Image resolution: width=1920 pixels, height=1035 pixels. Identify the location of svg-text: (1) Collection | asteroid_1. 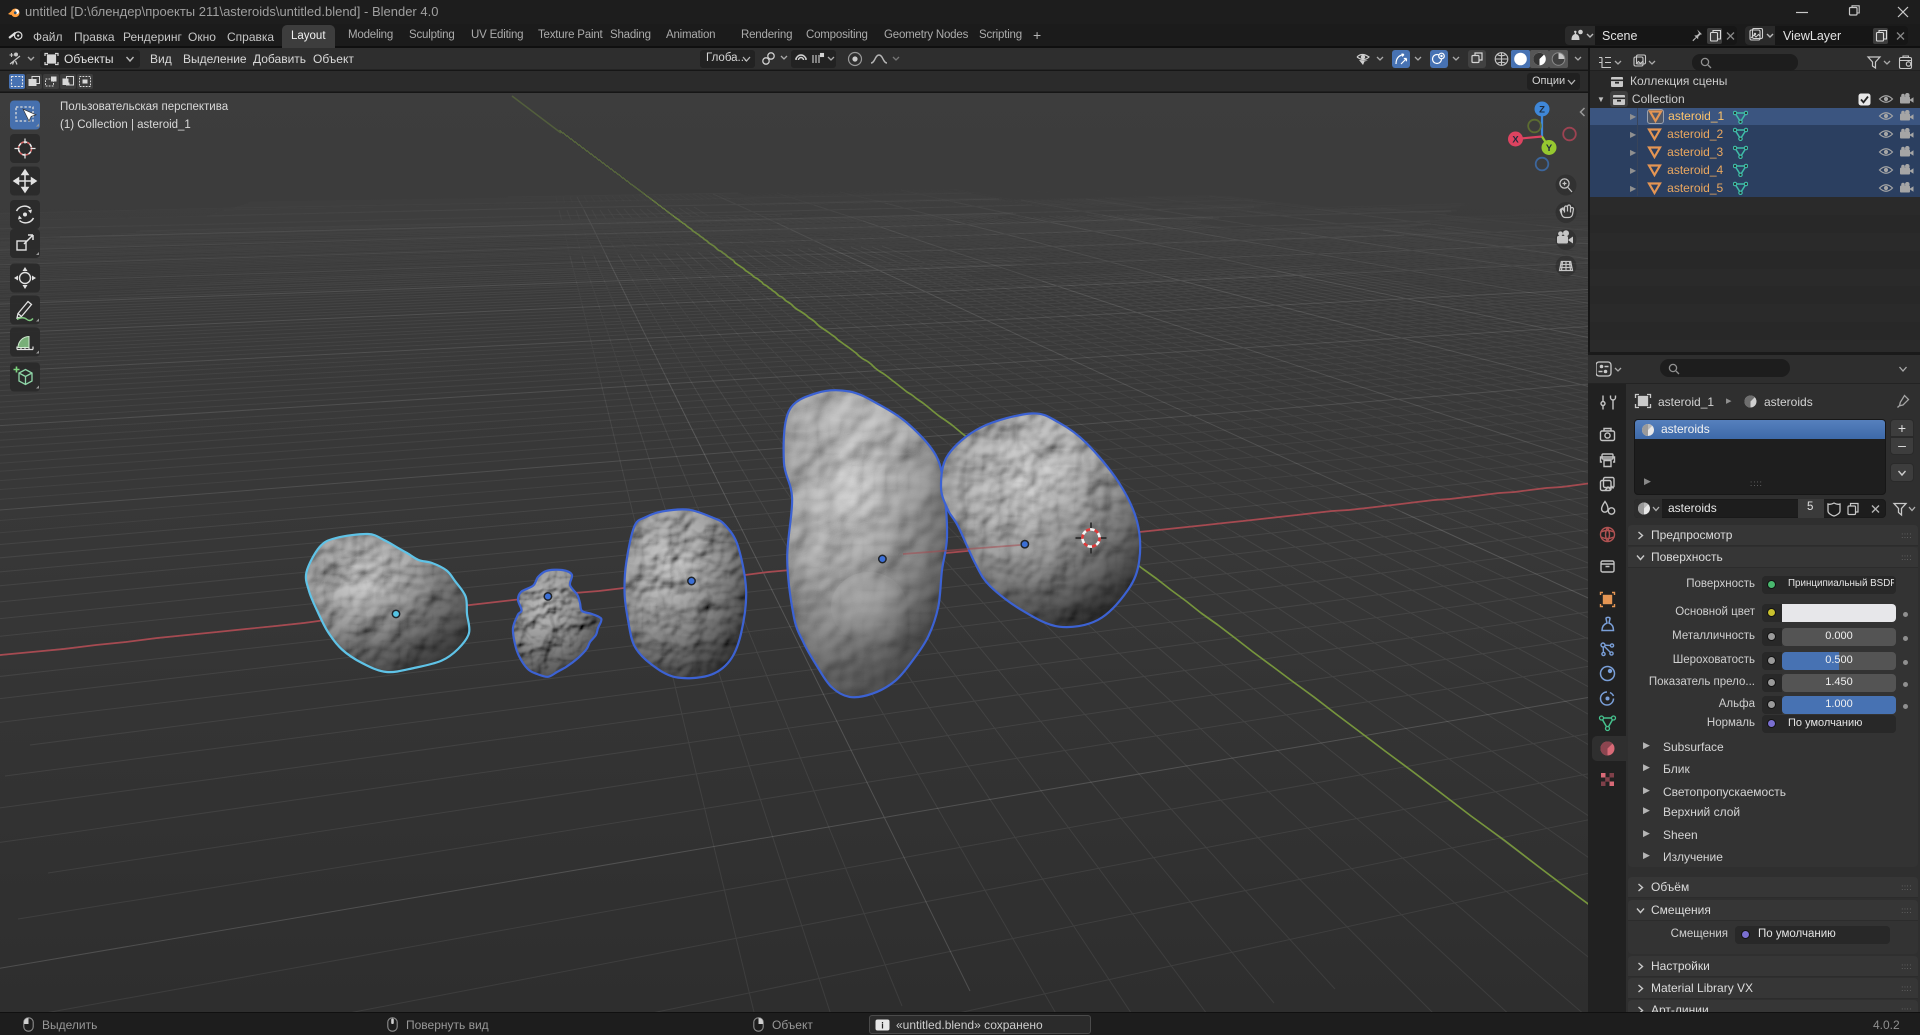
(125, 125).